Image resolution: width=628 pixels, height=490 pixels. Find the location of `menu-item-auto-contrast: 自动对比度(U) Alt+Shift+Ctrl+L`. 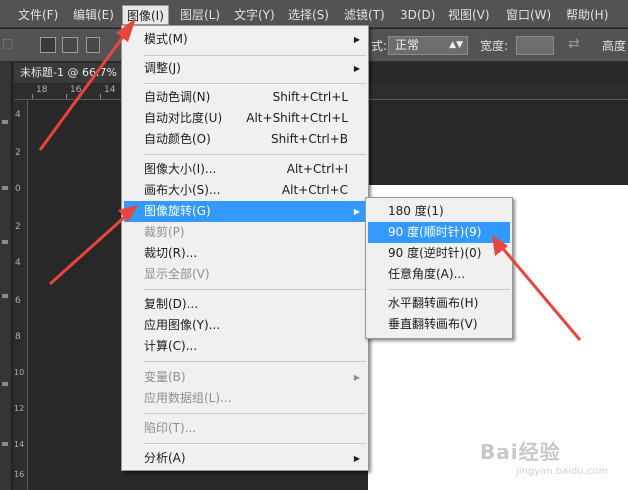

menu-item-auto-contrast: 自动对比度(U) Alt+Shift+Ctrl+L is located at coordinates (245, 118).